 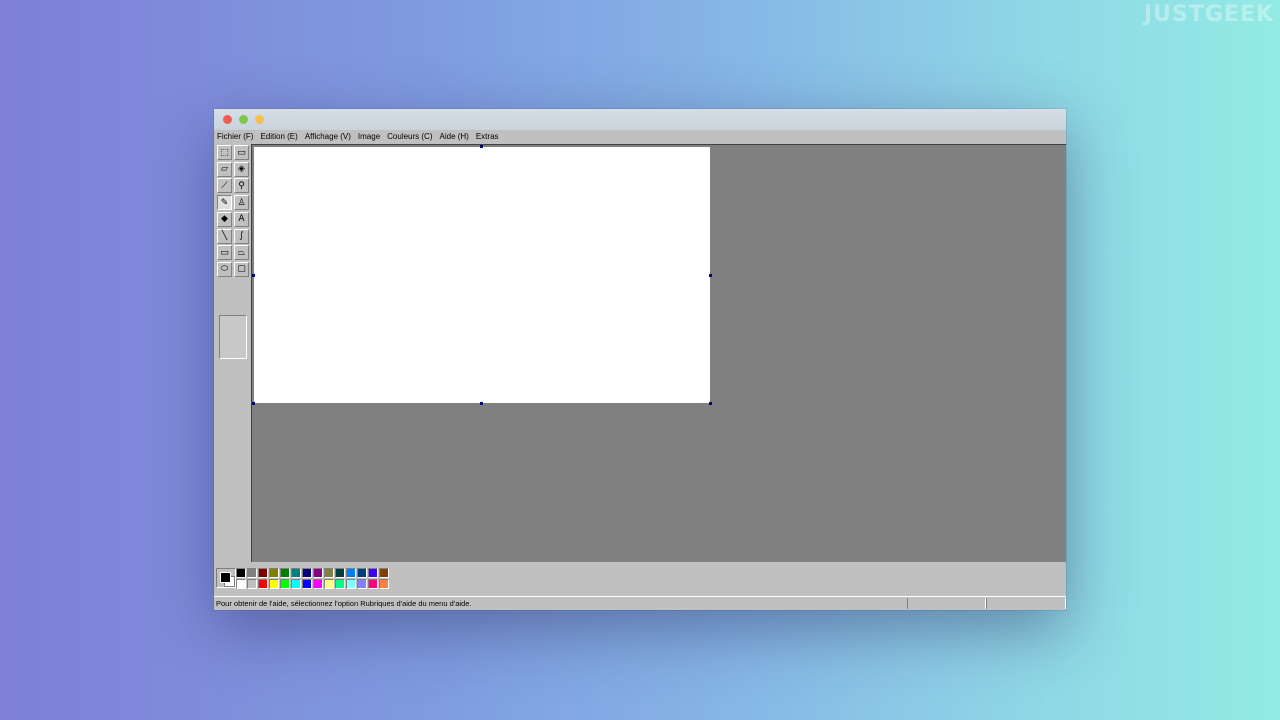 What do you see at coordinates (241, 219) in the screenshot?
I see `text-icon: A` at bounding box center [241, 219].